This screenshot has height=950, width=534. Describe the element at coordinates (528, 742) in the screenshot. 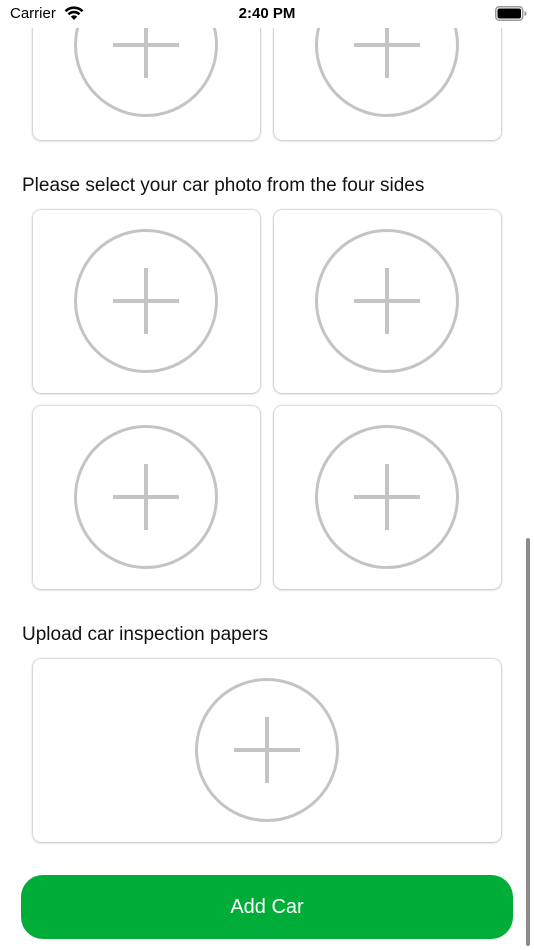

I see `scroll-indicator` at that location.